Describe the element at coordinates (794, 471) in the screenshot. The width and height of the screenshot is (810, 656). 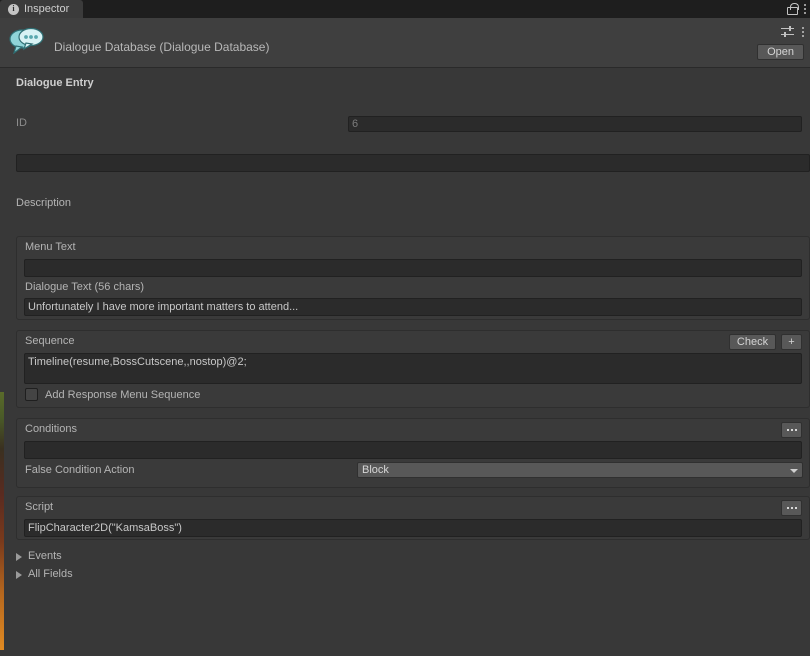
I see `chevron-down-icon` at that location.